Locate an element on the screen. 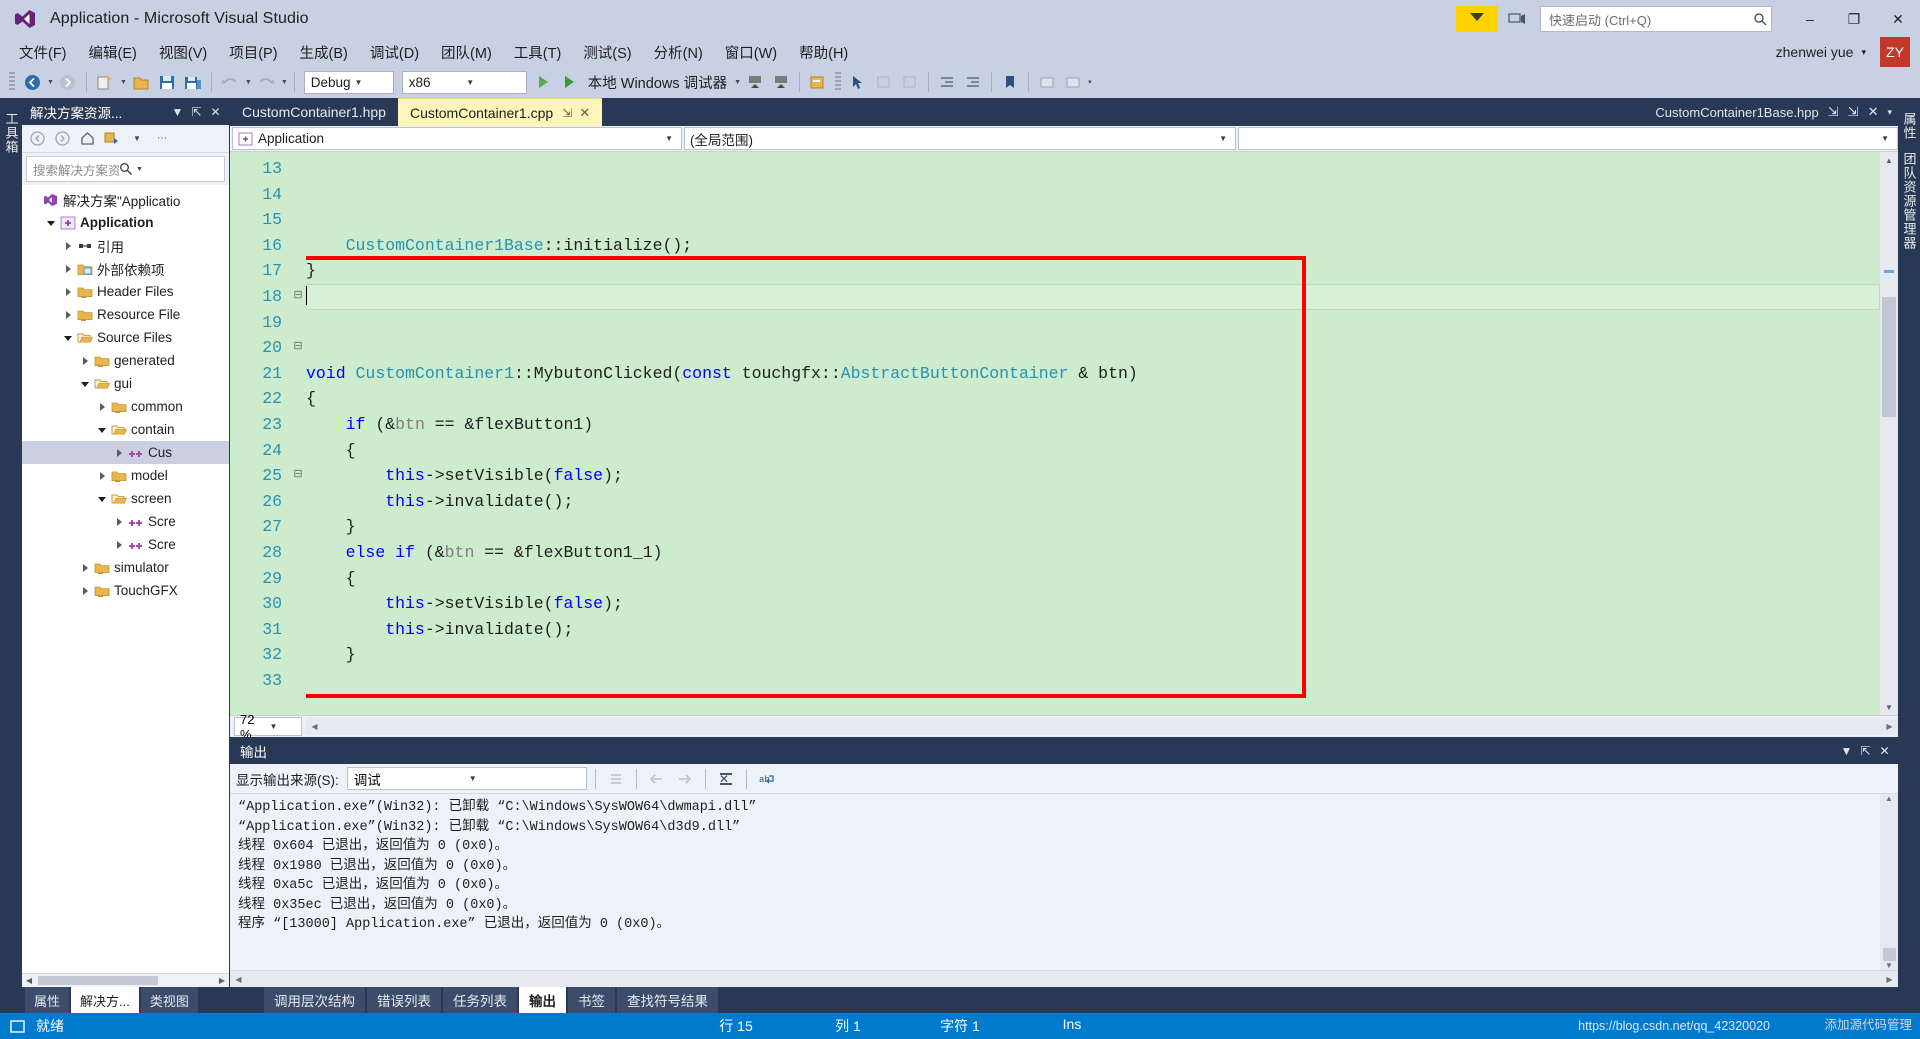 The width and height of the screenshot is (1920, 1039). properties-dock-tab: 属性 is located at coordinates (1908, 126).